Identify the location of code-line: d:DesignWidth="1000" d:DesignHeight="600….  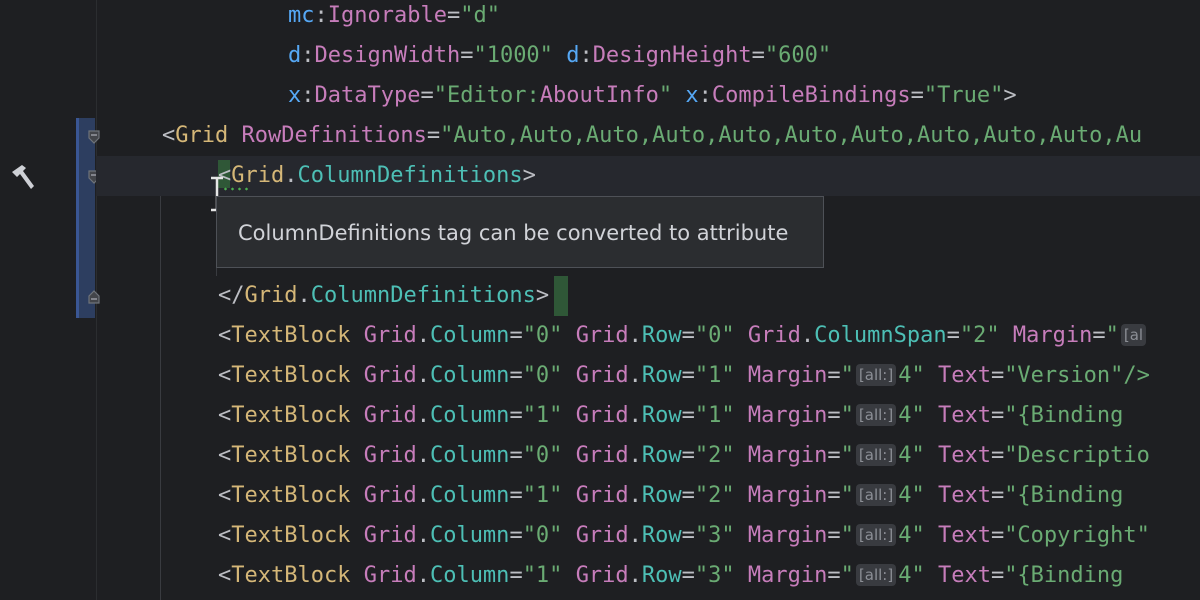
(560, 55).